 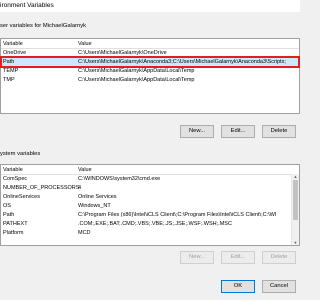 What do you see at coordinates (146, 197) in the screenshot?
I see `system-variable-row-onlineservices: OnlineServices Online Services` at bounding box center [146, 197].